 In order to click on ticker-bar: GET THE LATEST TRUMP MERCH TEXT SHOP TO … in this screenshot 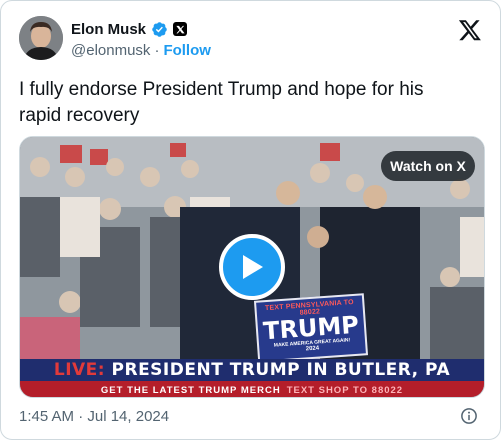, I will do `click(252, 389)`.